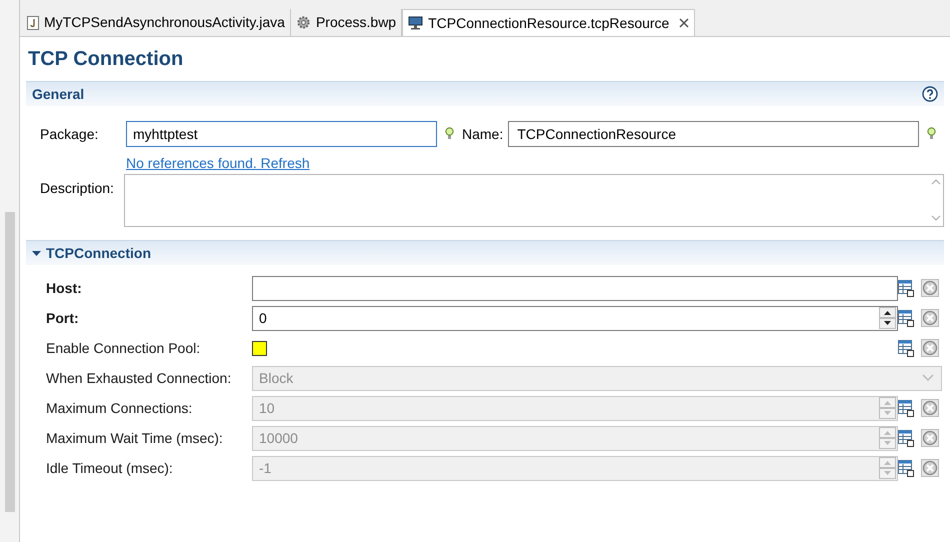  What do you see at coordinates (549, 22) in the screenshot?
I see `editor-tab: TCPConnectionResource.tcpResource` at bounding box center [549, 22].